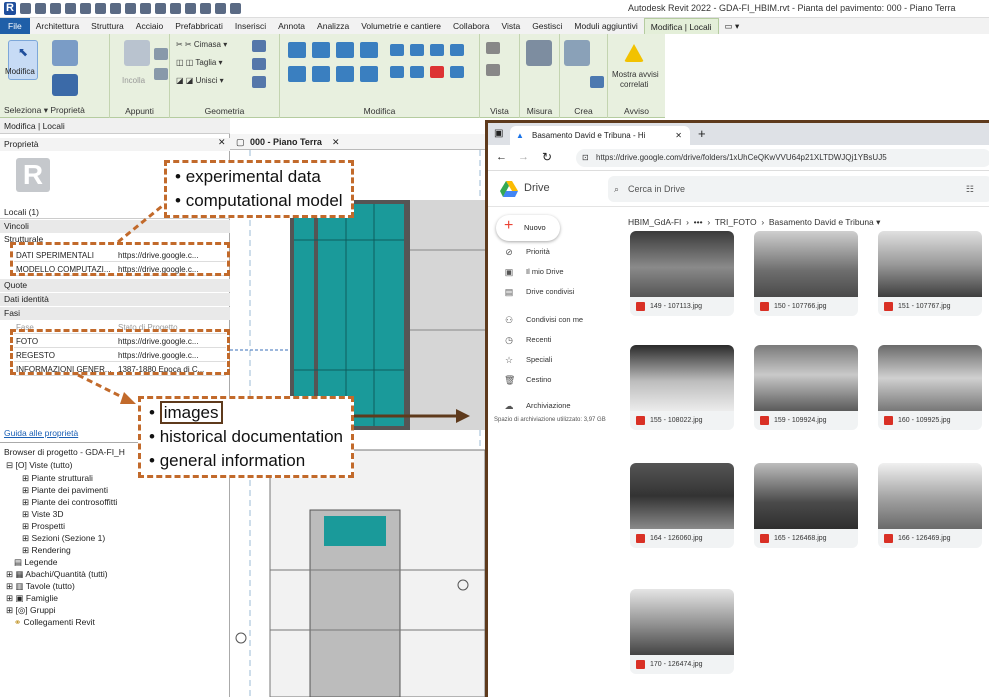  I want to click on callout-bullet: • computational model, so click(259, 200).